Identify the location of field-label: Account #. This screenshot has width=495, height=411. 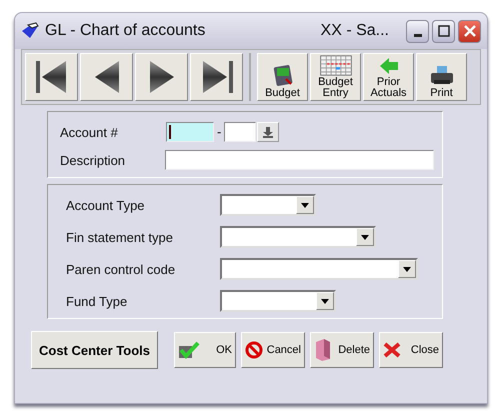
(89, 132).